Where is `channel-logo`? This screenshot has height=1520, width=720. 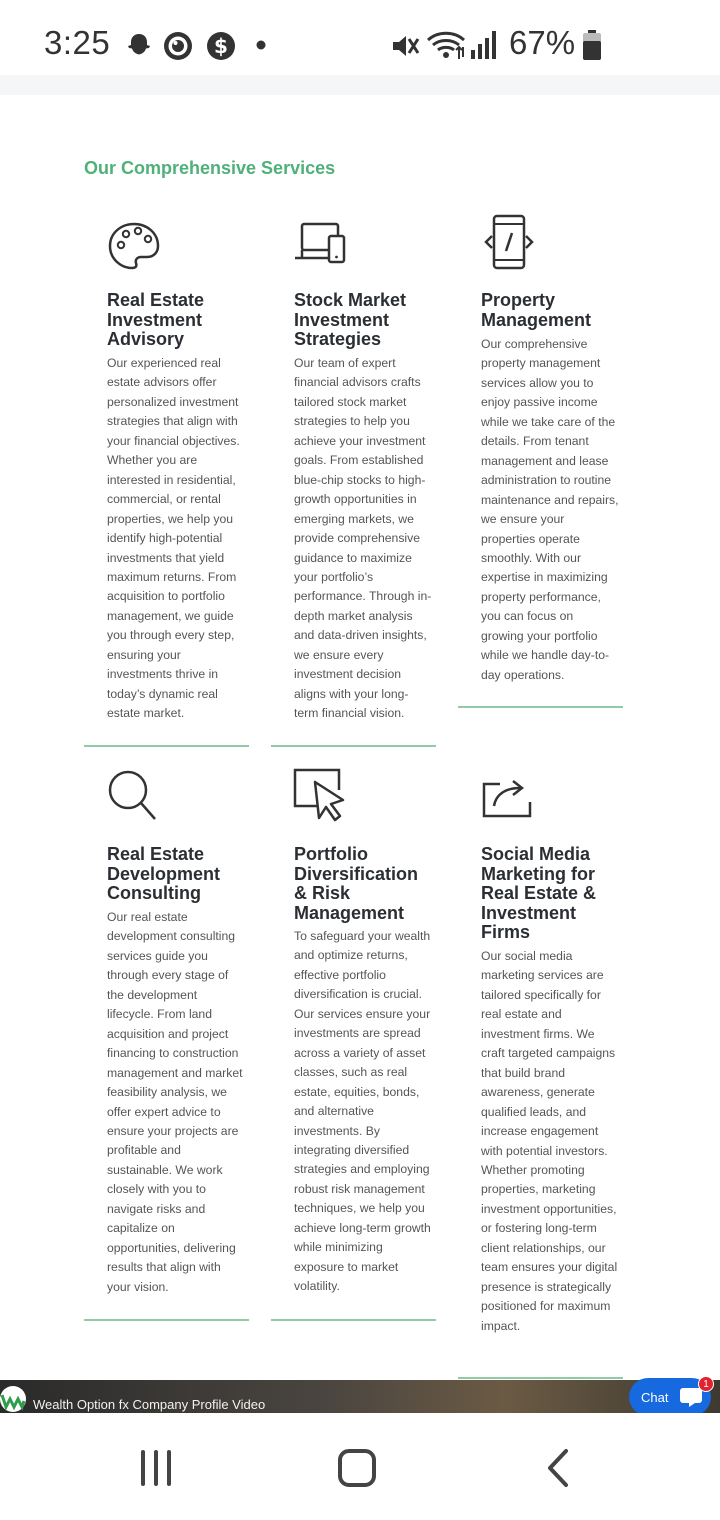 channel-logo is located at coordinates (13, 1399).